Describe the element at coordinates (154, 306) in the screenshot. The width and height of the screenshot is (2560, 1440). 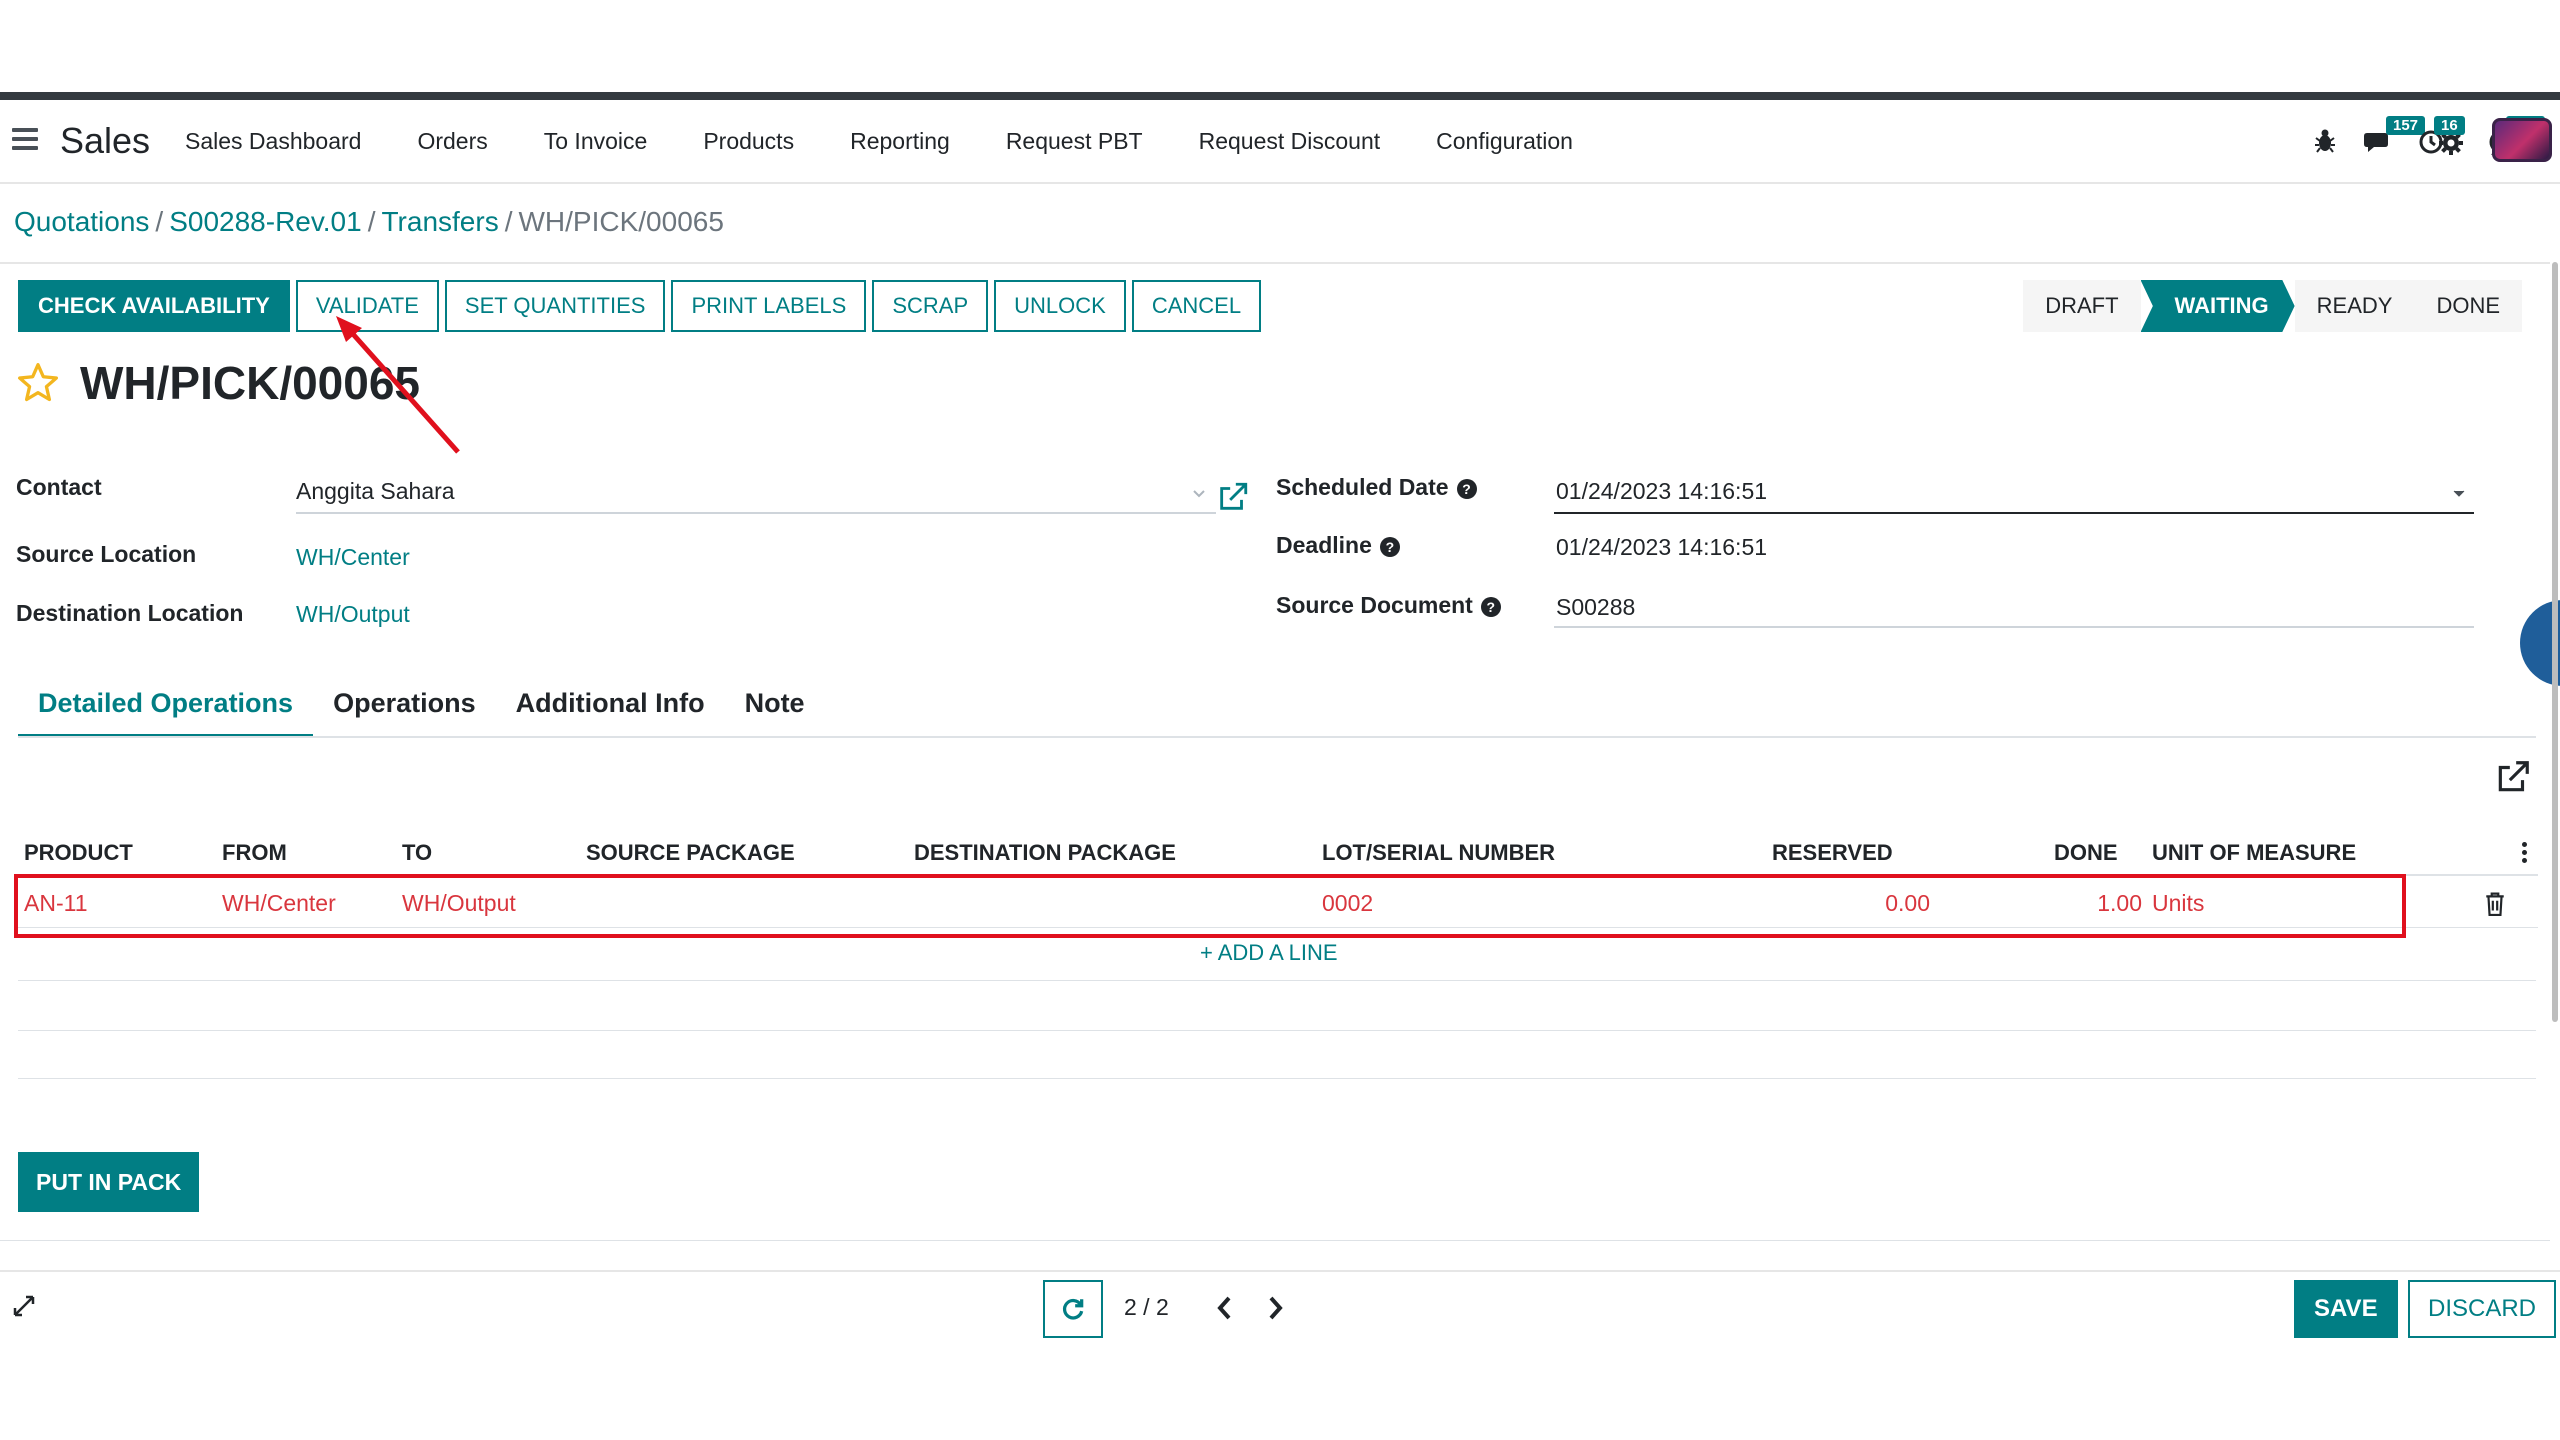
I see `check-availability-button: CHECK AVAILABILITY` at that location.